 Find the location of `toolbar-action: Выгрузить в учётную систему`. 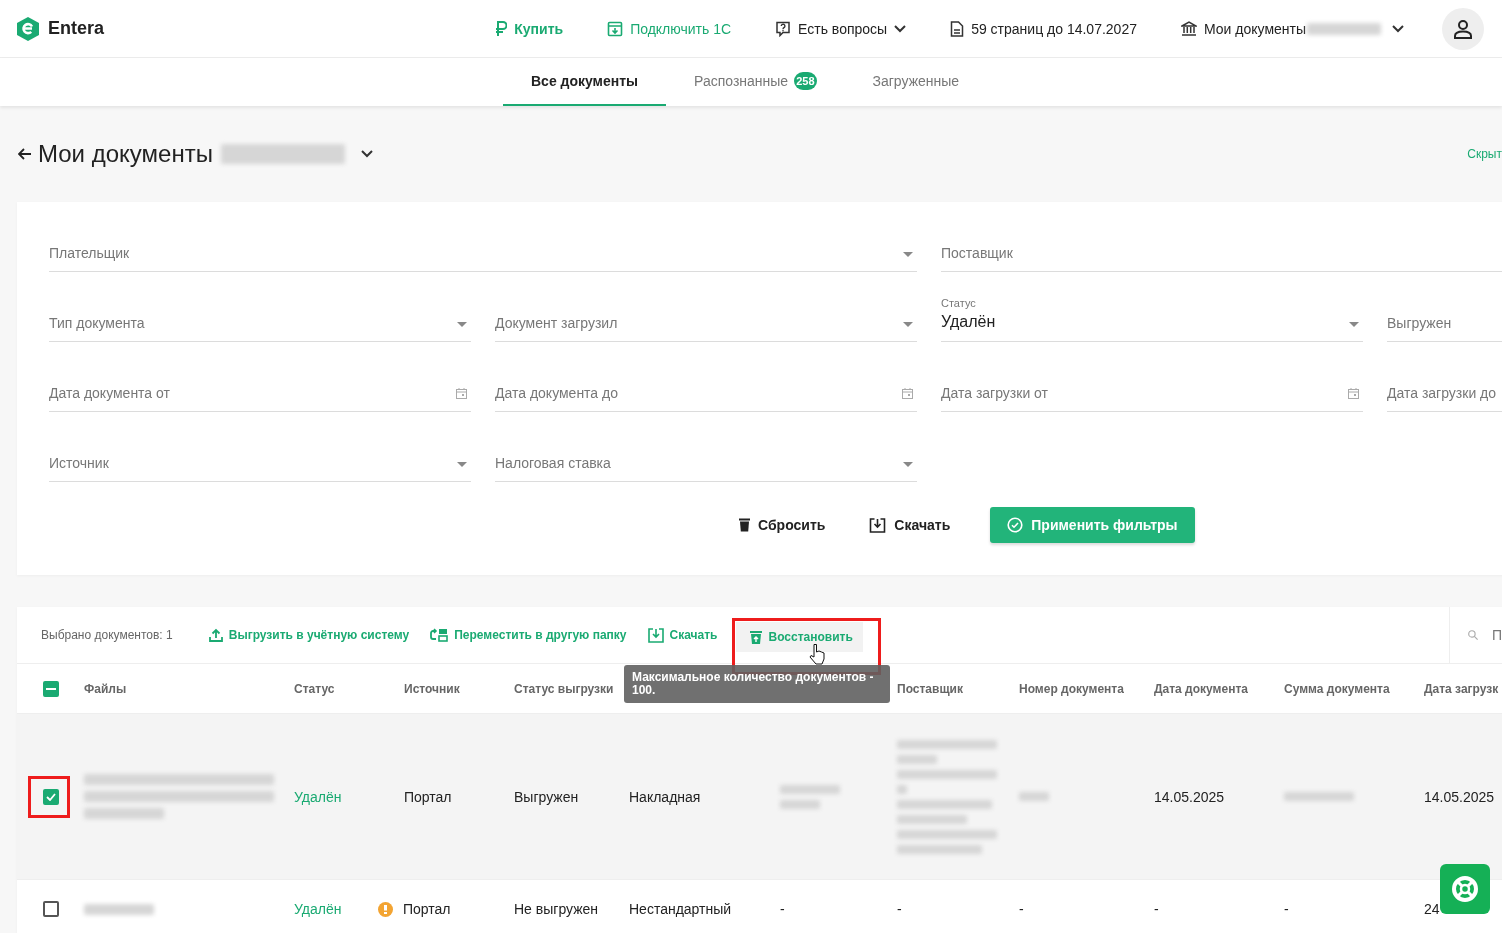

toolbar-action: Выгрузить в учётную систему is located at coordinates (309, 635).